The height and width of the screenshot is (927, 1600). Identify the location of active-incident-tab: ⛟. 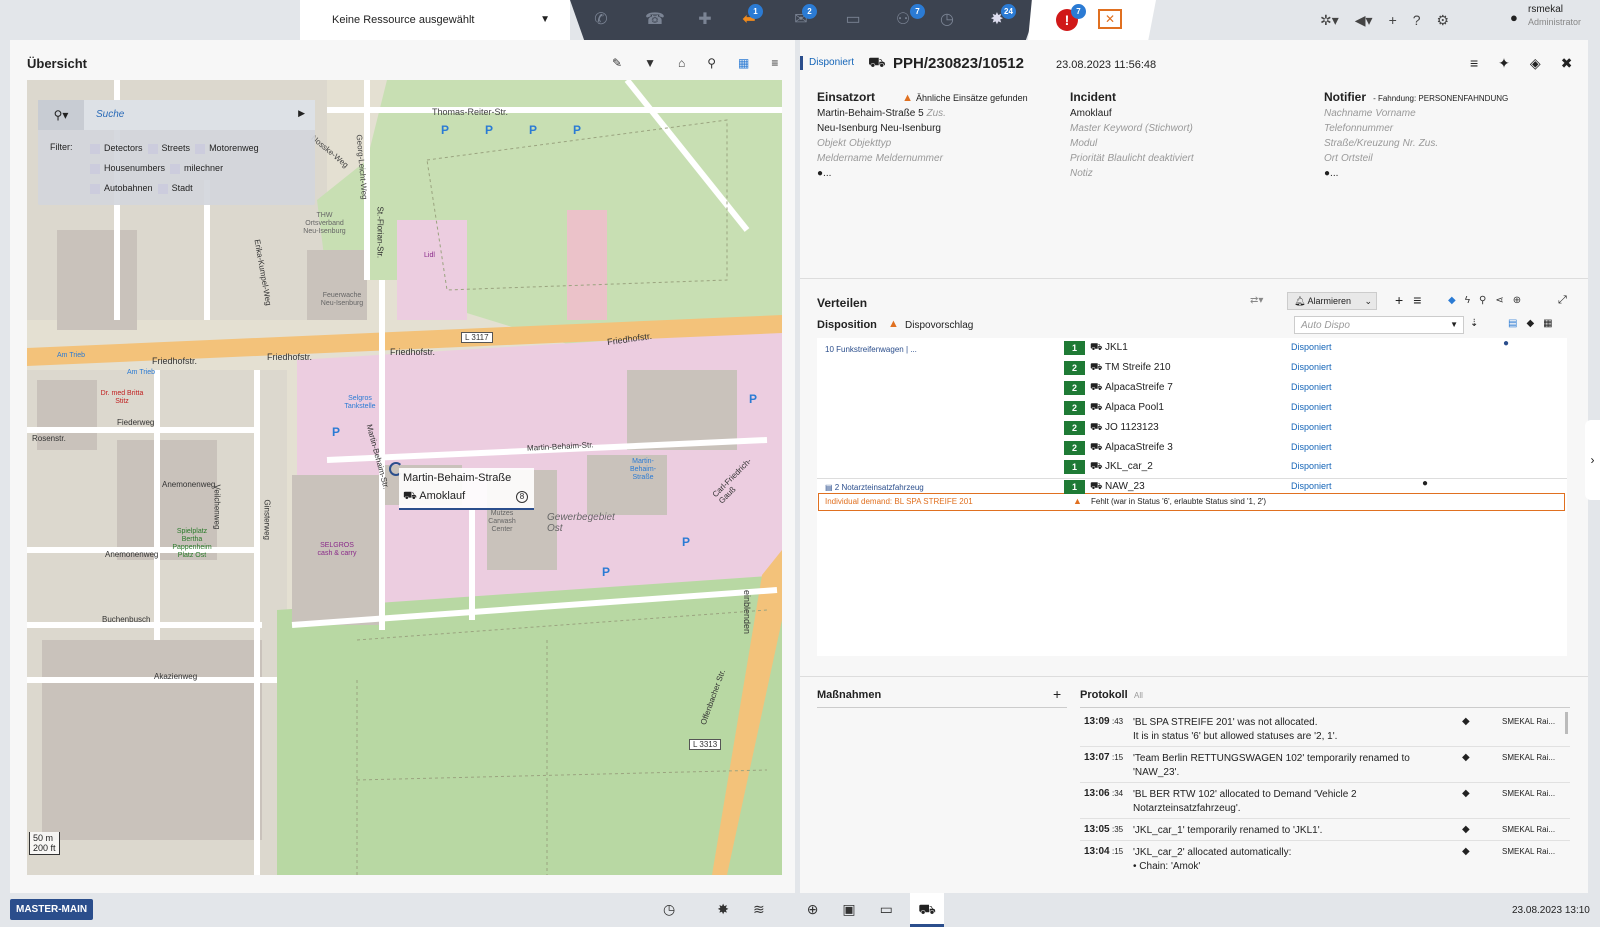
(927, 910).